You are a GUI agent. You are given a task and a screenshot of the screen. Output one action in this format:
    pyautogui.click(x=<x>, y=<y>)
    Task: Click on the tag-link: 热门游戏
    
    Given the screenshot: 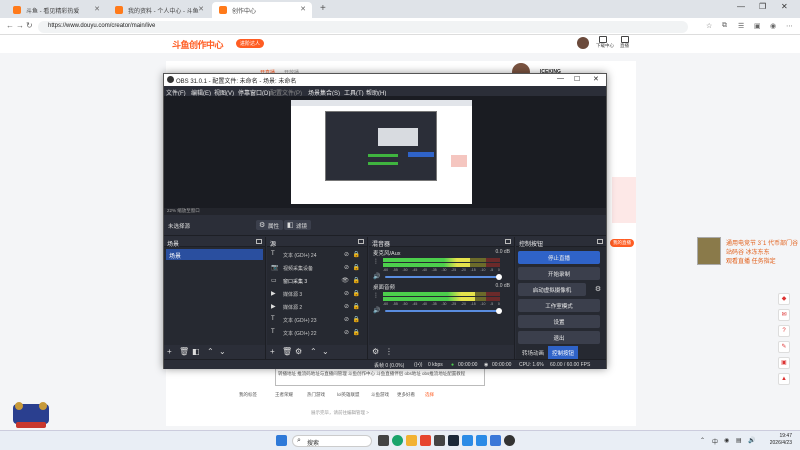 What is the action you would take?
    pyautogui.click(x=316, y=395)
    